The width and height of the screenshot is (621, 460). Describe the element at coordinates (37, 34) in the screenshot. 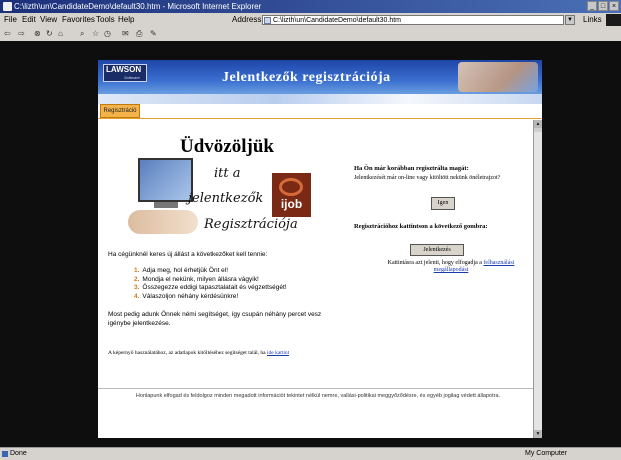

I see `stop-icon: ⊗` at that location.